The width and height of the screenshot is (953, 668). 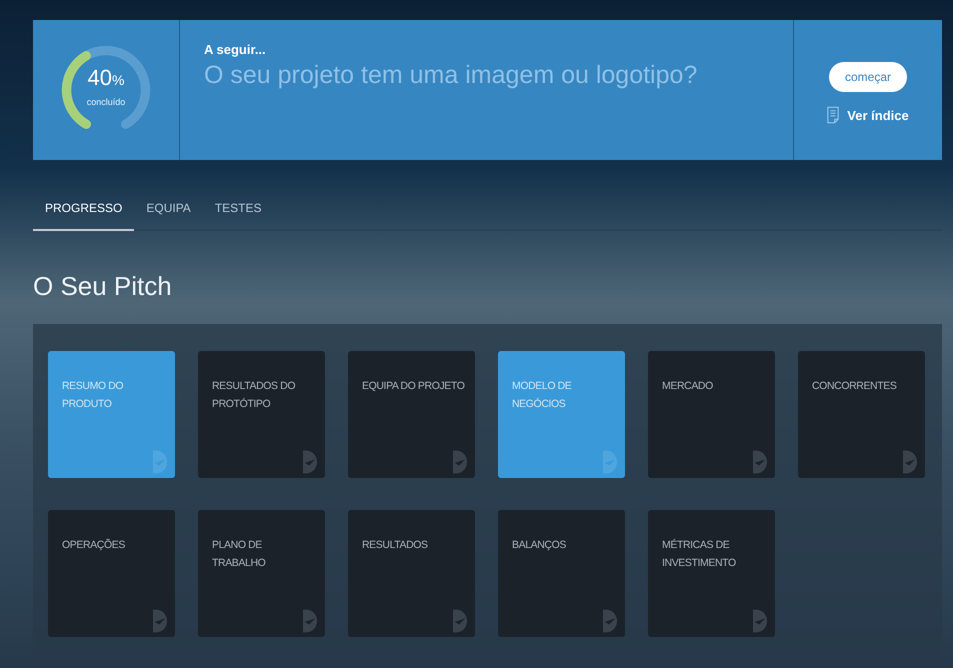 What do you see at coordinates (868, 115) in the screenshot?
I see `index-link: Ver índice` at bounding box center [868, 115].